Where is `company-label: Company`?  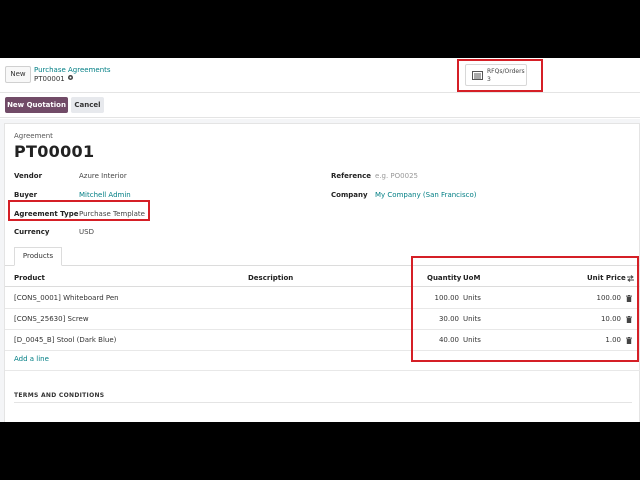 company-label: Company is located at coordinates (349, 195).